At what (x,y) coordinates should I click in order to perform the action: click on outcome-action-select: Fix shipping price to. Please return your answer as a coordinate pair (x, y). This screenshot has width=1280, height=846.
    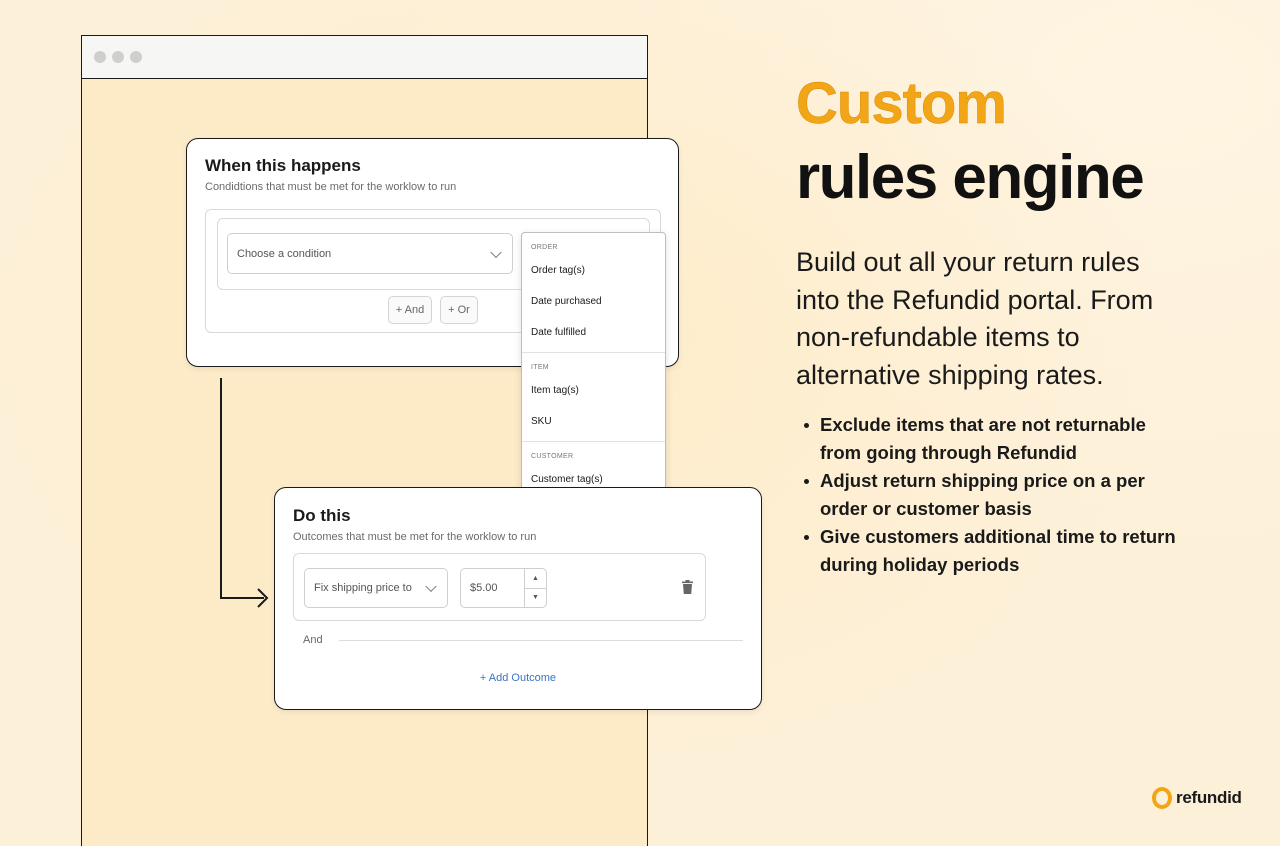
    Looking at the image, I should click on (376, 588).